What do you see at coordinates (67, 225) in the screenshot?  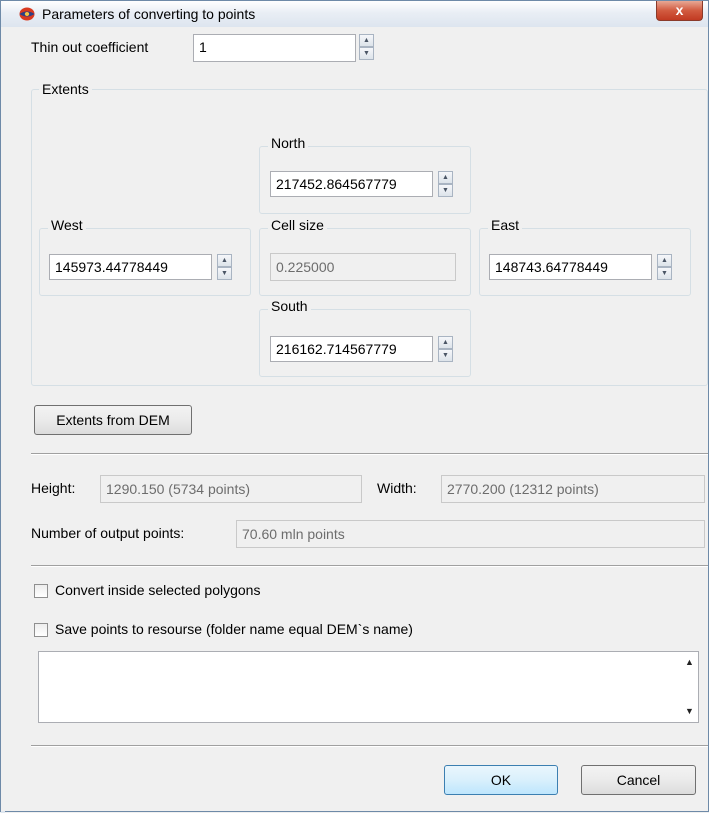 I see `west-label: West` at bounding box center [67, 225].